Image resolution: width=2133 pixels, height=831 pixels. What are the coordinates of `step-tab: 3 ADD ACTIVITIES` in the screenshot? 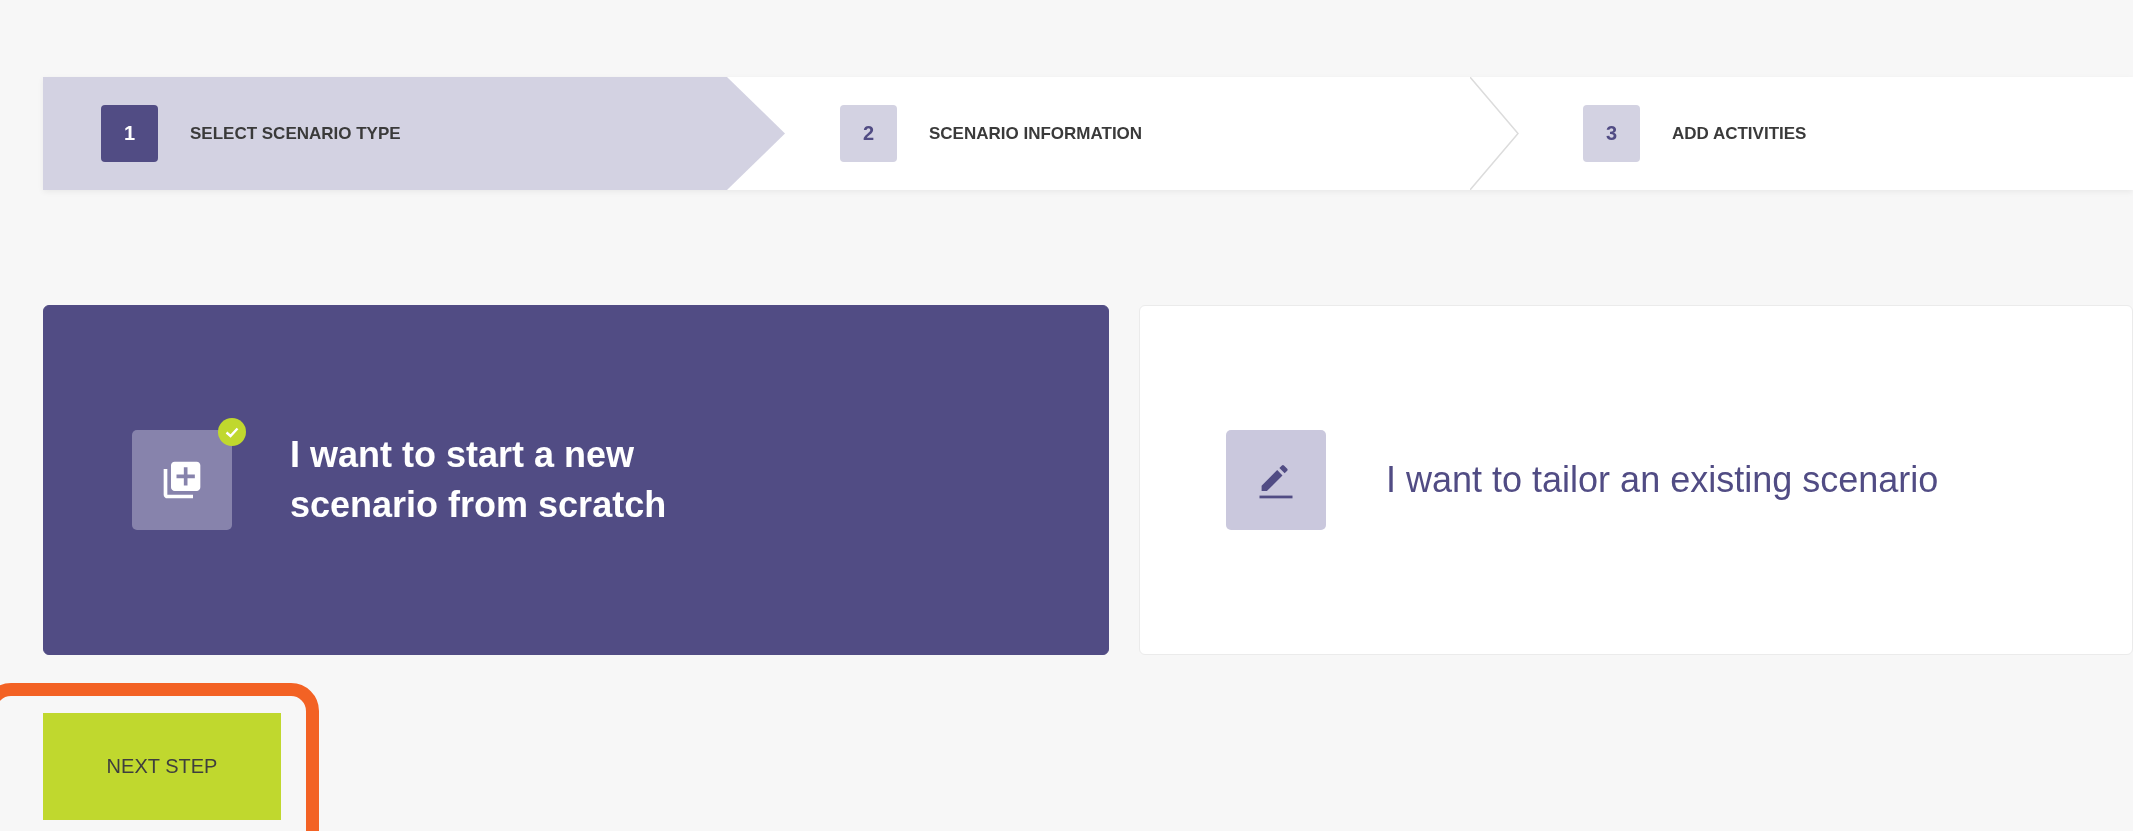 It's located at (1830, 133).